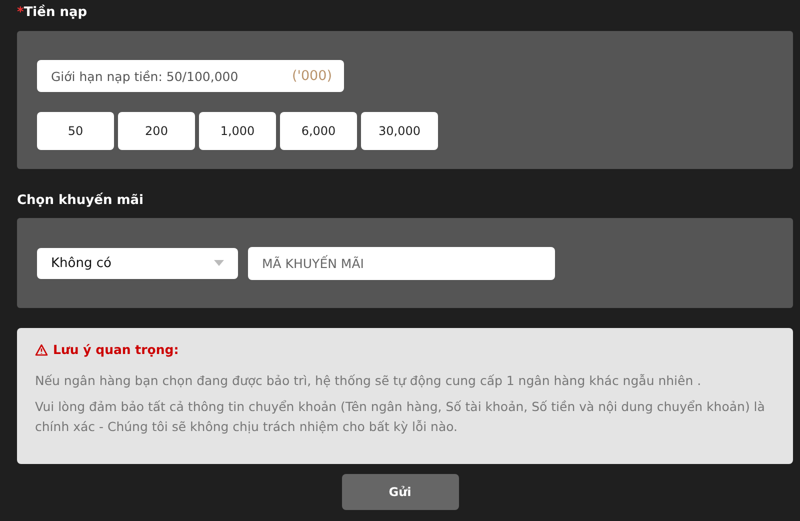 This screenshot has height=521, width=800. I want to click on amount-button: 50, so click(75, 131).